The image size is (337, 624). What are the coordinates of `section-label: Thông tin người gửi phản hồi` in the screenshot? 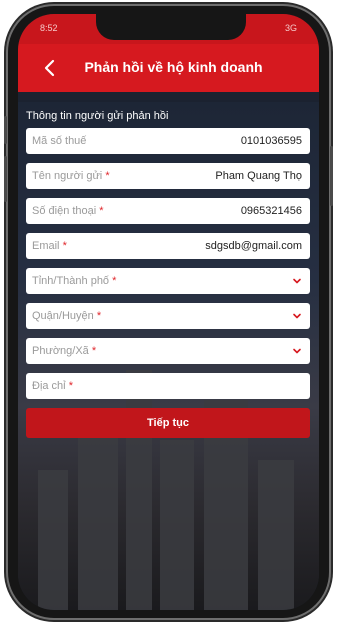 It's located at (97, 116).